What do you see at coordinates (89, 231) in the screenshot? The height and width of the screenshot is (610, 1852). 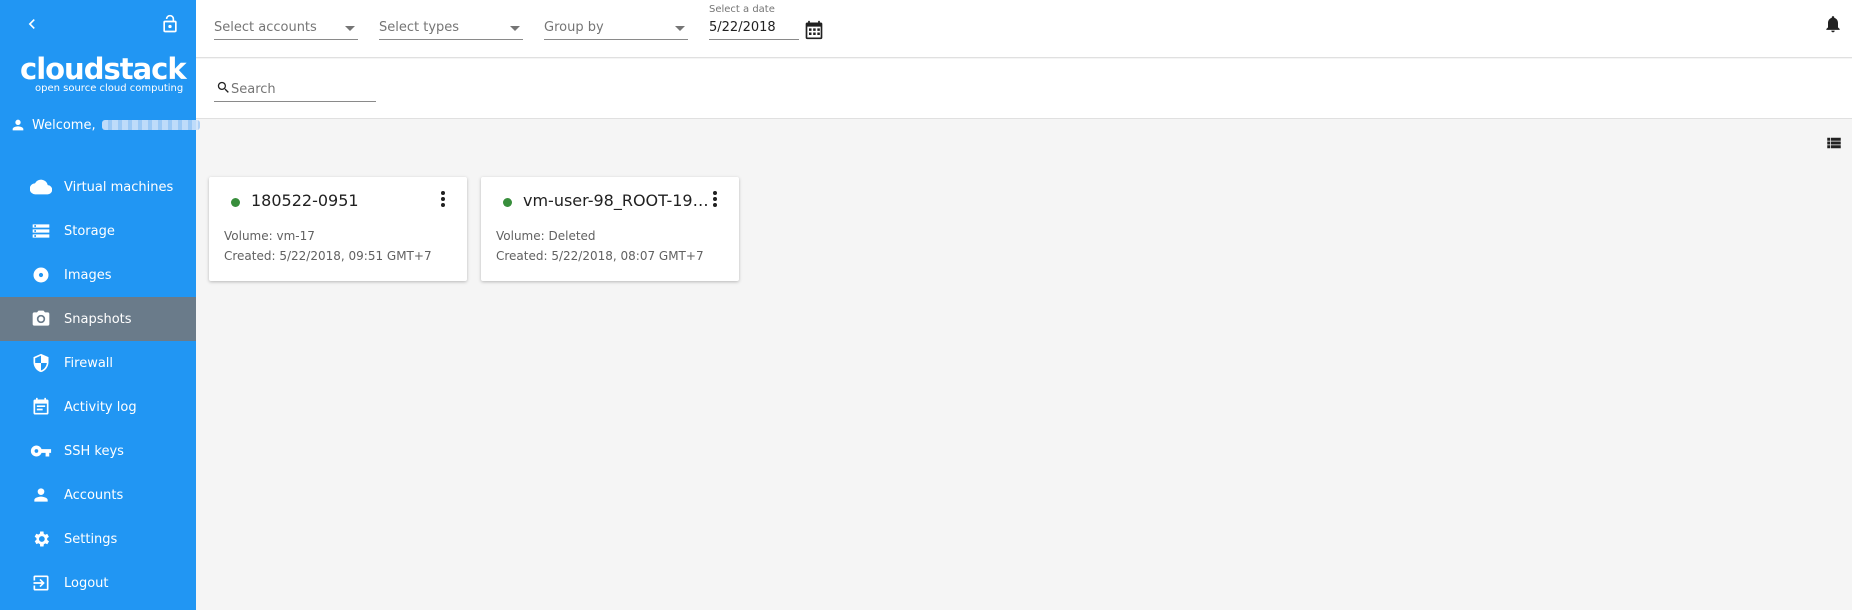 I see `sidebar-item-label: Storage` at bounding box center [89, 231].